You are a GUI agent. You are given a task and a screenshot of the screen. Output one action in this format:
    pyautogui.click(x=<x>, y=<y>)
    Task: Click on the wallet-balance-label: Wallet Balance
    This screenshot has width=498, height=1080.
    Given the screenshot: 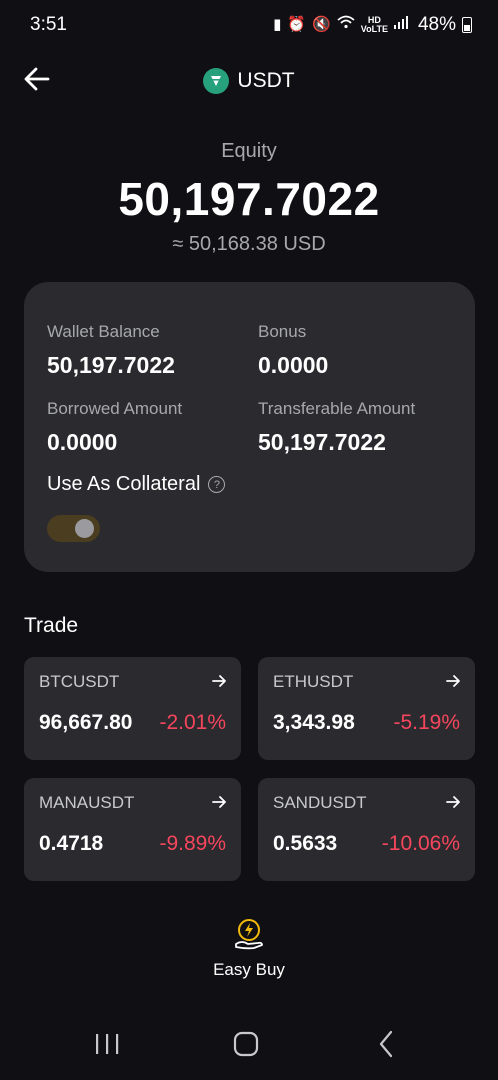 What is the action you would take?
    pyautogui.click(x=103, y=331)
    